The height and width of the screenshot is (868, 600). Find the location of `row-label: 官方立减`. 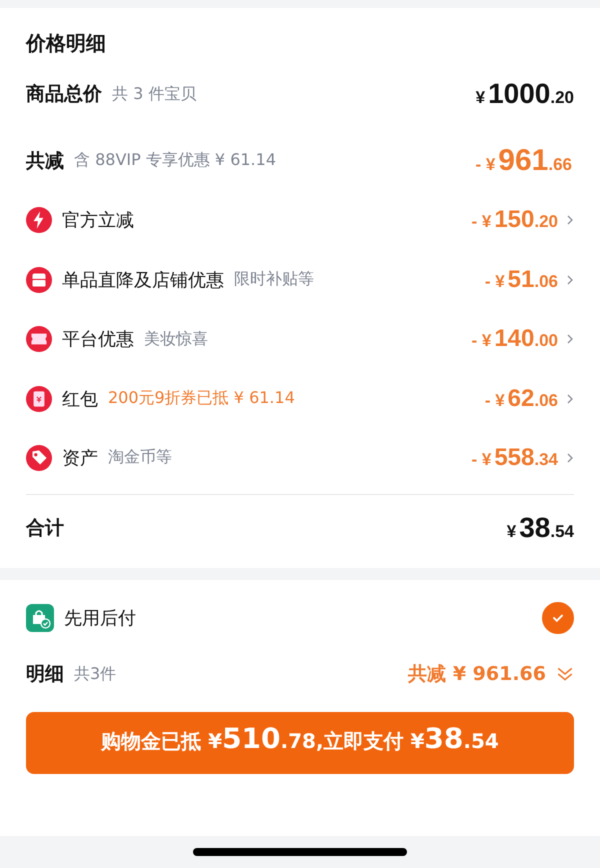

row-label: 官方立减 is located at coordinates (98, 220).